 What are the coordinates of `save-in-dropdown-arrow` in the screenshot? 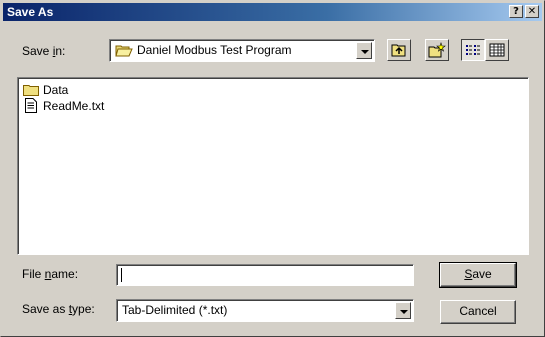 It's located at (364, 50).